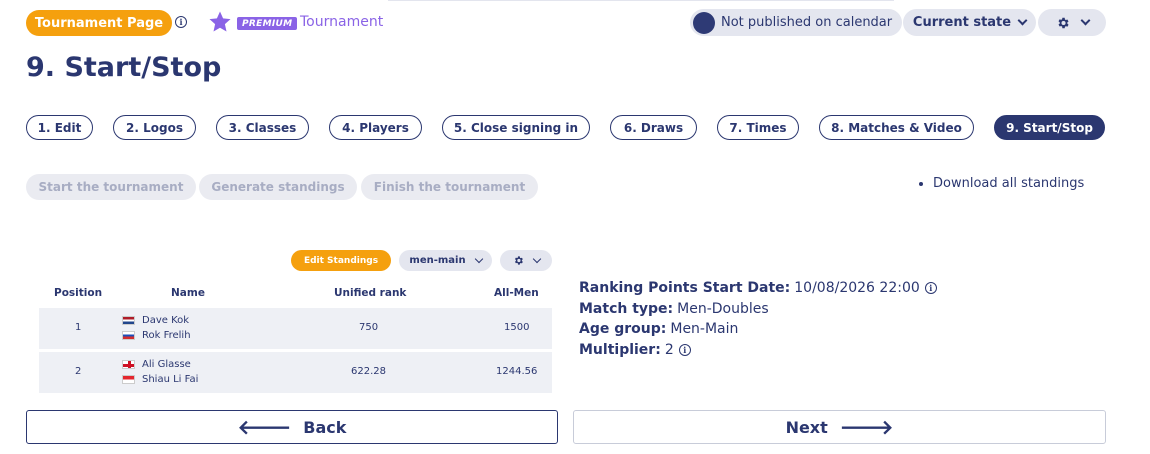 The height and width of the screenshot is (454, 1150). I want to click on unified-rank-cell: 622.28, so click(368, 371).